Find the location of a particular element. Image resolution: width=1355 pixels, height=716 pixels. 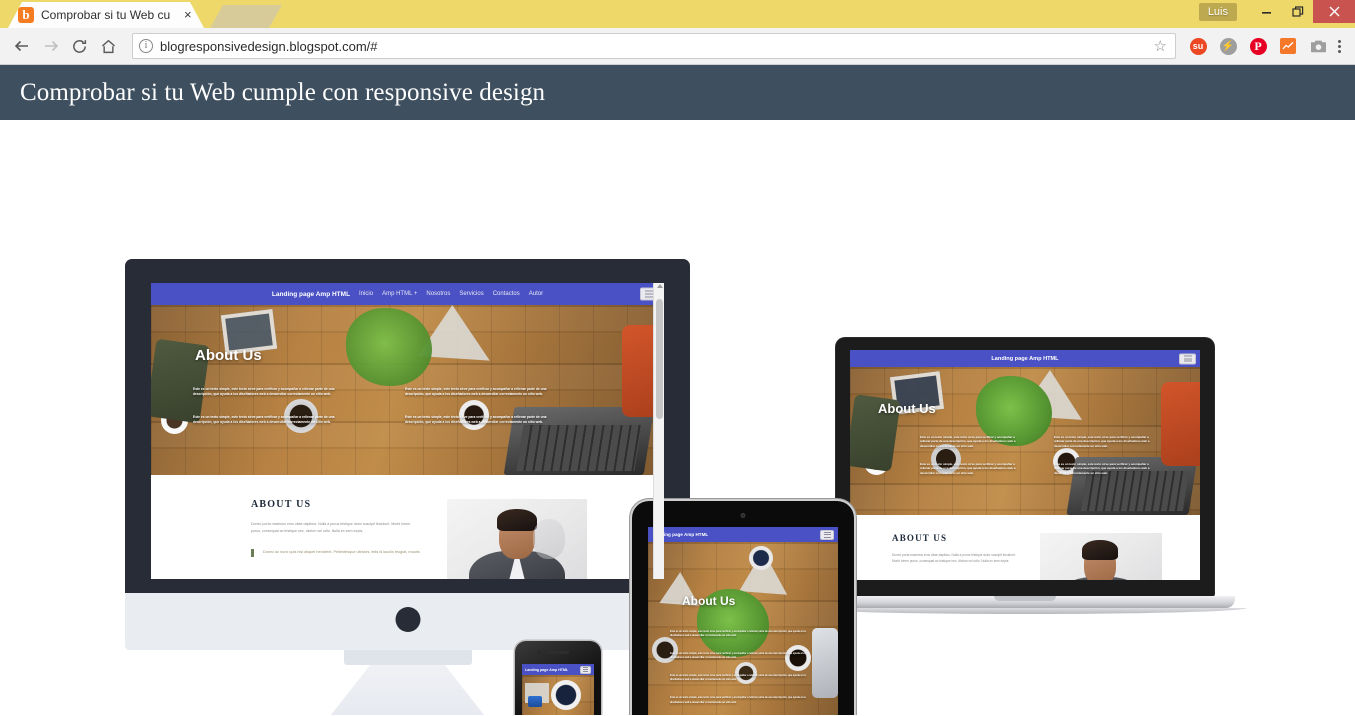

chrome-menu-icon is located at coordinates (1340, 46).